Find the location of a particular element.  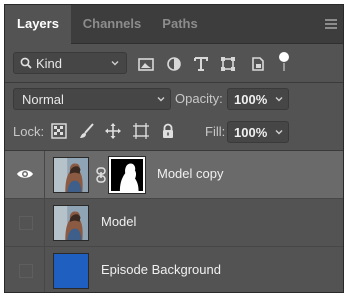

panel-tab-bar: Layers Channels Paths is located at coordinates (174, 24).